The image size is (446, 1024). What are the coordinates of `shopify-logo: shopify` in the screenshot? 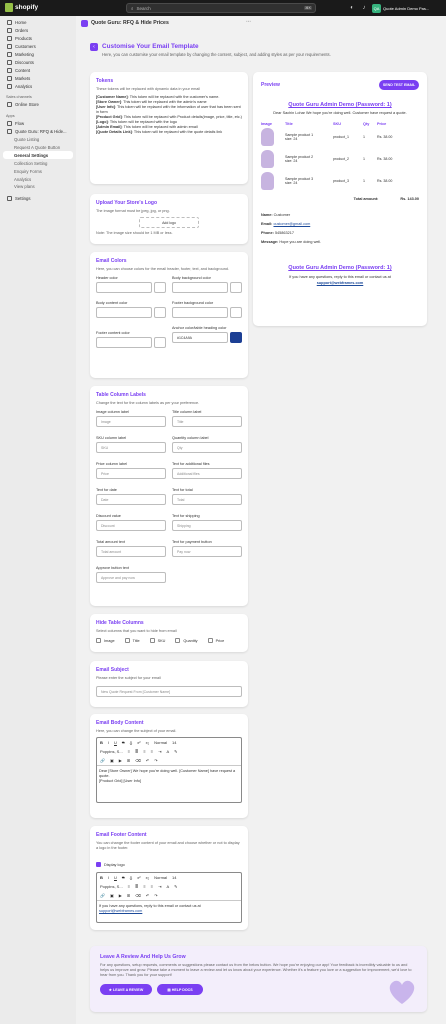 It's located at (21, 7).